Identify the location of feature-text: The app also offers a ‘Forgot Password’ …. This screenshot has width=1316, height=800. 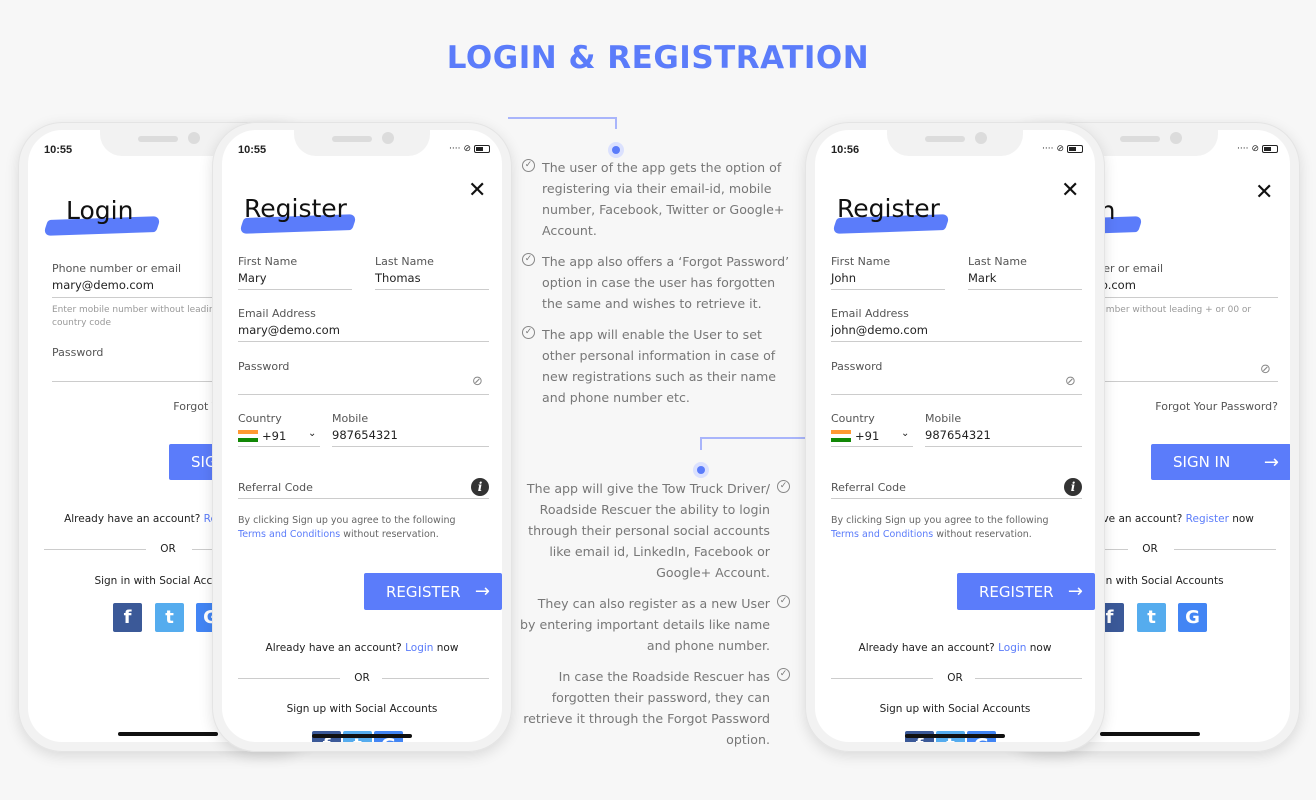
(666, 282).